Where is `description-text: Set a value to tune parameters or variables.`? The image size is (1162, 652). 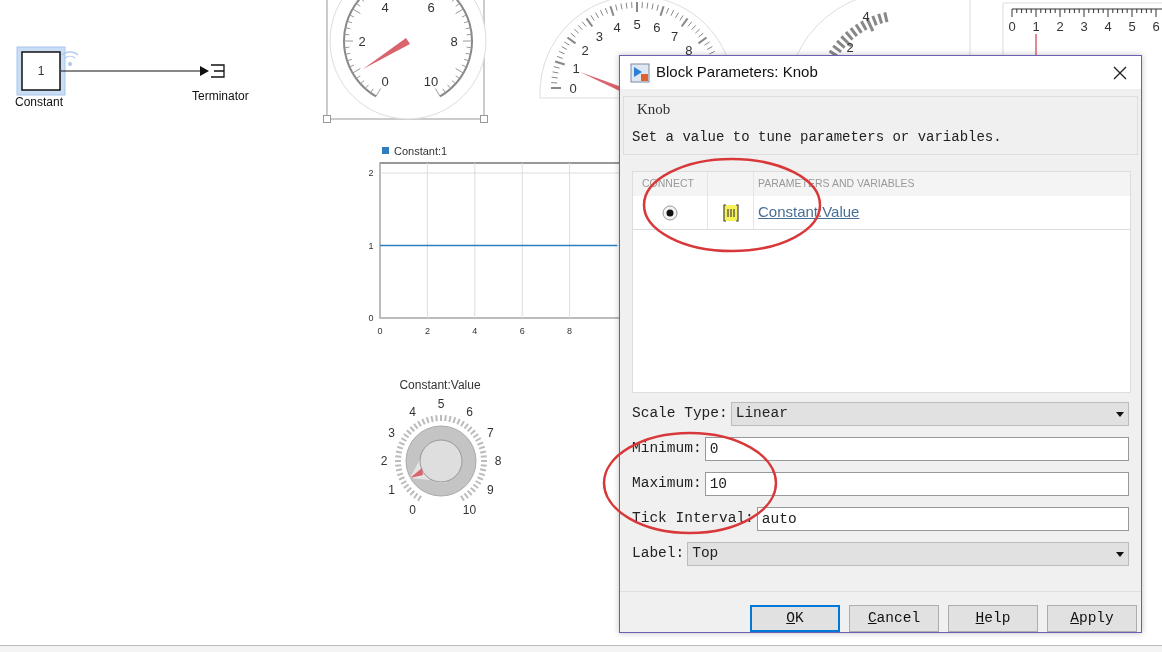
description-text: Set a value to tune parameters or variables. is located at coordinates (817, 138).